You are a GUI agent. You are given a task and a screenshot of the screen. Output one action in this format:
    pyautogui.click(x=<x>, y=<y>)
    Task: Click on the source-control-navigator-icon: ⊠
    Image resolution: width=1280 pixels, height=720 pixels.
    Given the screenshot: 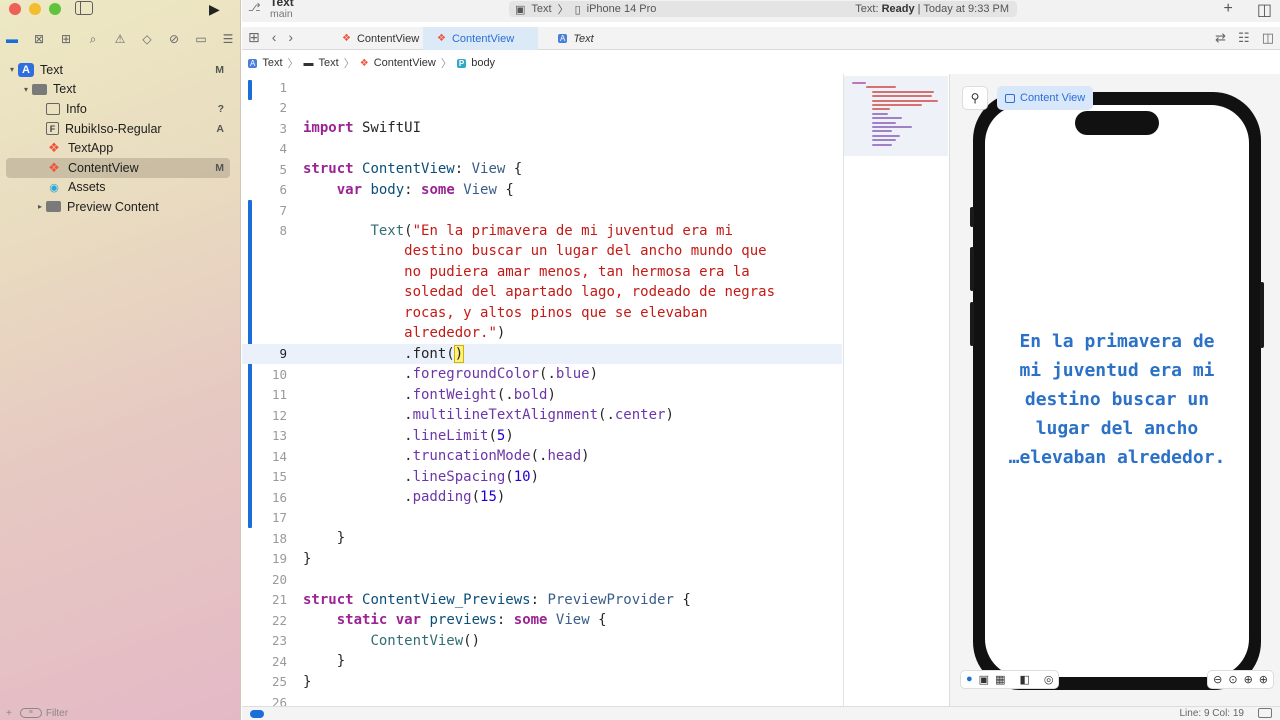 What is the action you would take?
    pyautogui.click(x=39, y=39)
    